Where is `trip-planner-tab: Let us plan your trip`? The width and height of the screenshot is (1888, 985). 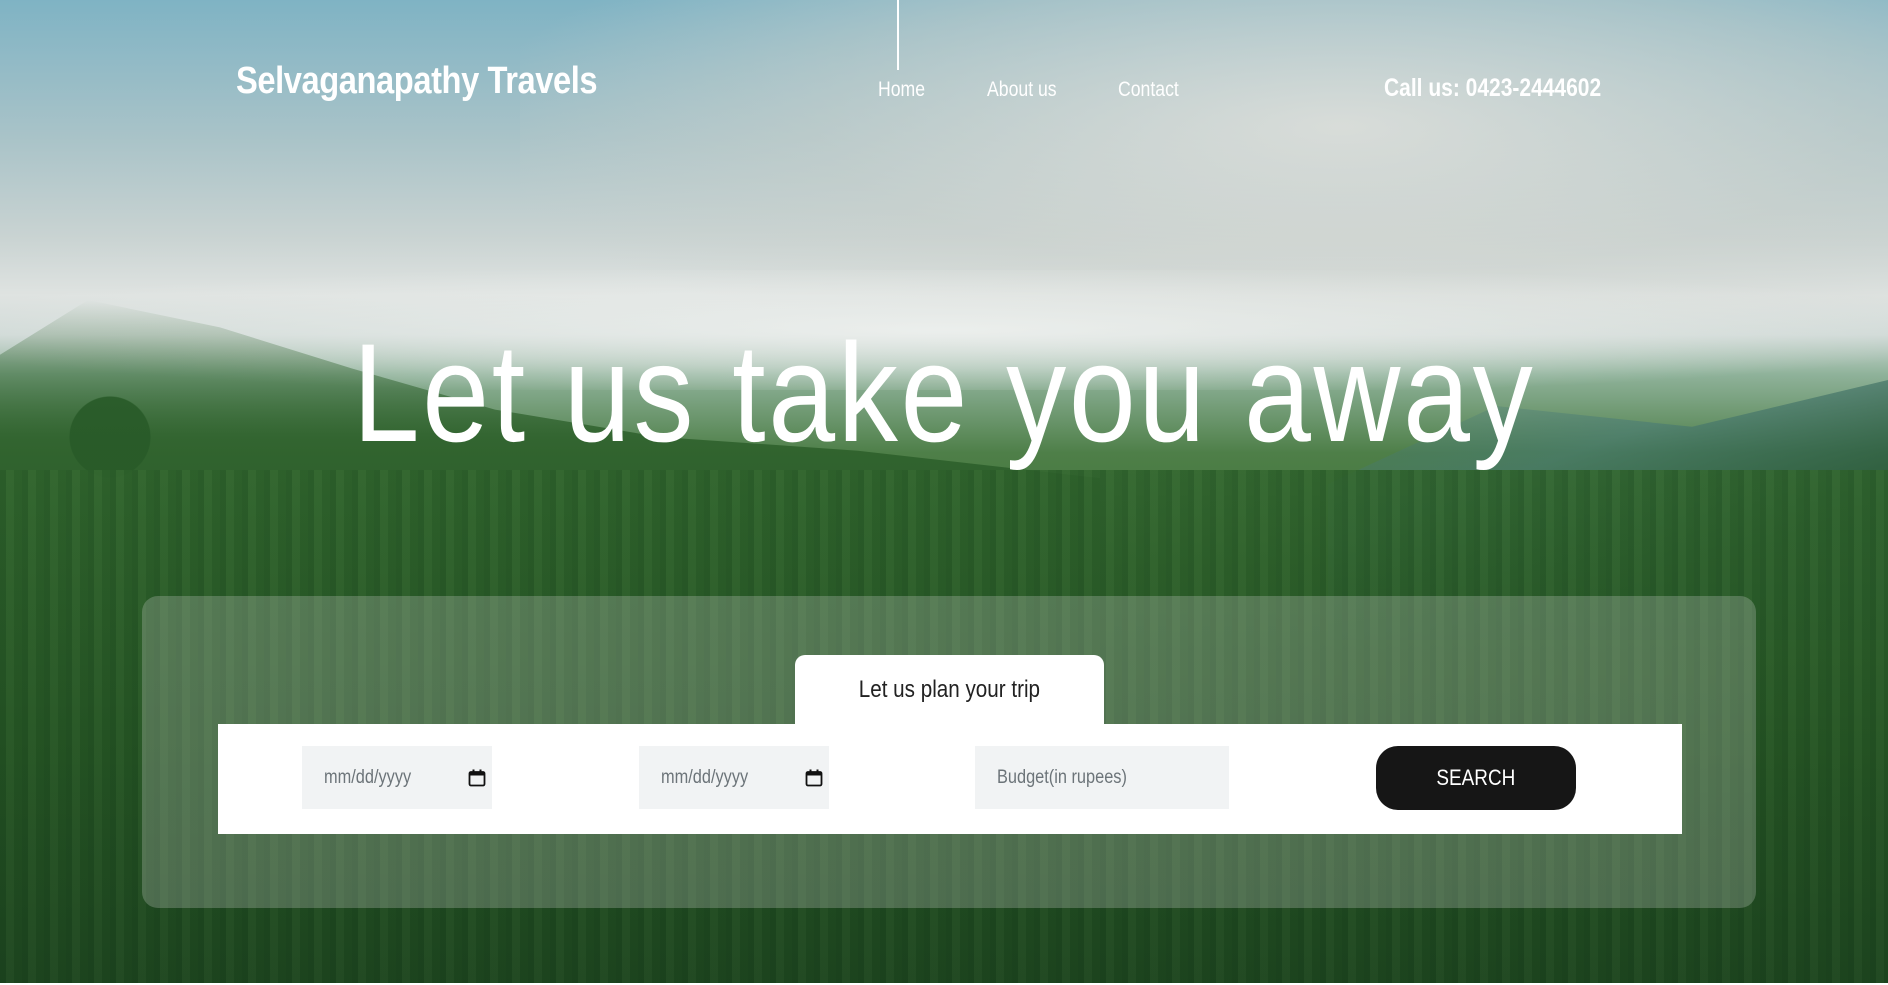
trip-planner-tab: Let us plan your trip is located at coordinates (949, 690).